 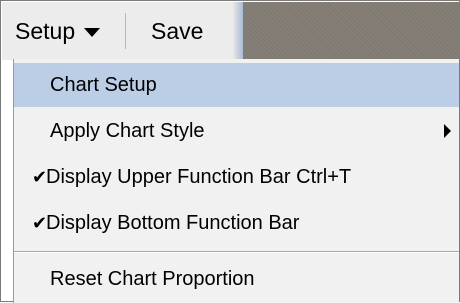 What do you see at coordinates (236, 252) in the screenshot?
I see `menu-separator` at bounding box center [236, 252].